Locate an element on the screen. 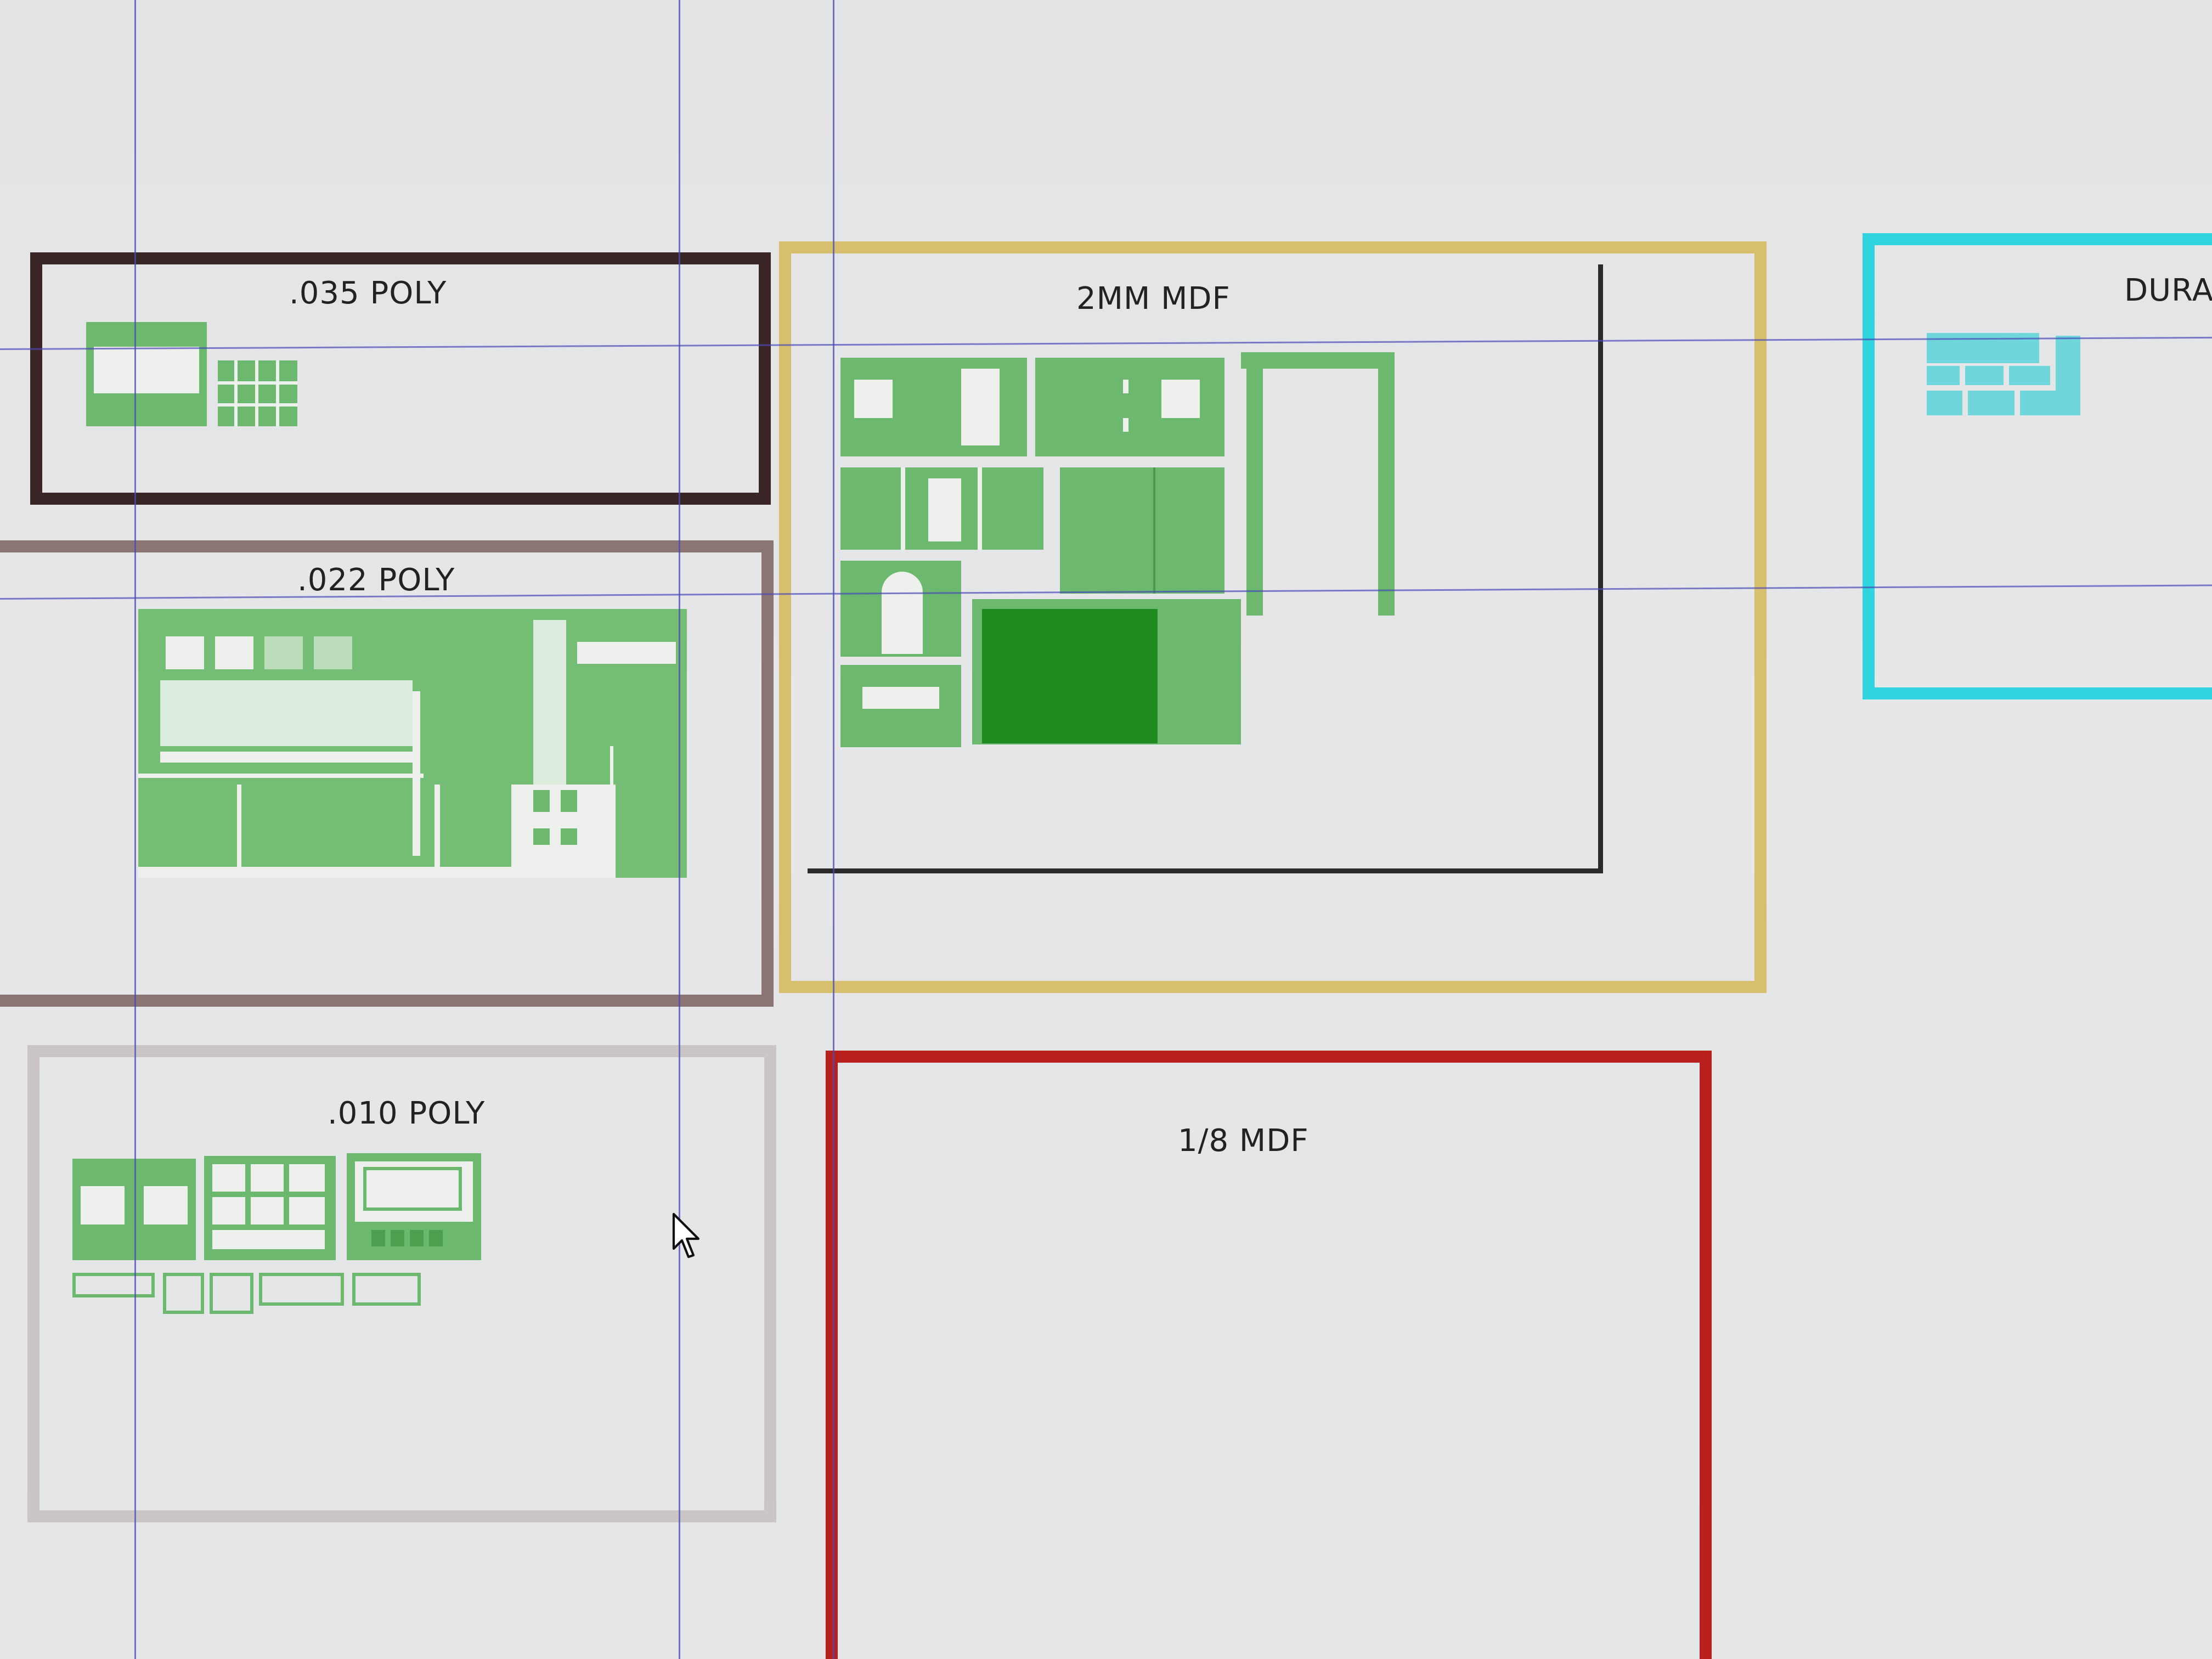 The image size is (2212, 1659). board-1-8-mdf: 1/8 MDF is located at coordinates (1269, 1355).